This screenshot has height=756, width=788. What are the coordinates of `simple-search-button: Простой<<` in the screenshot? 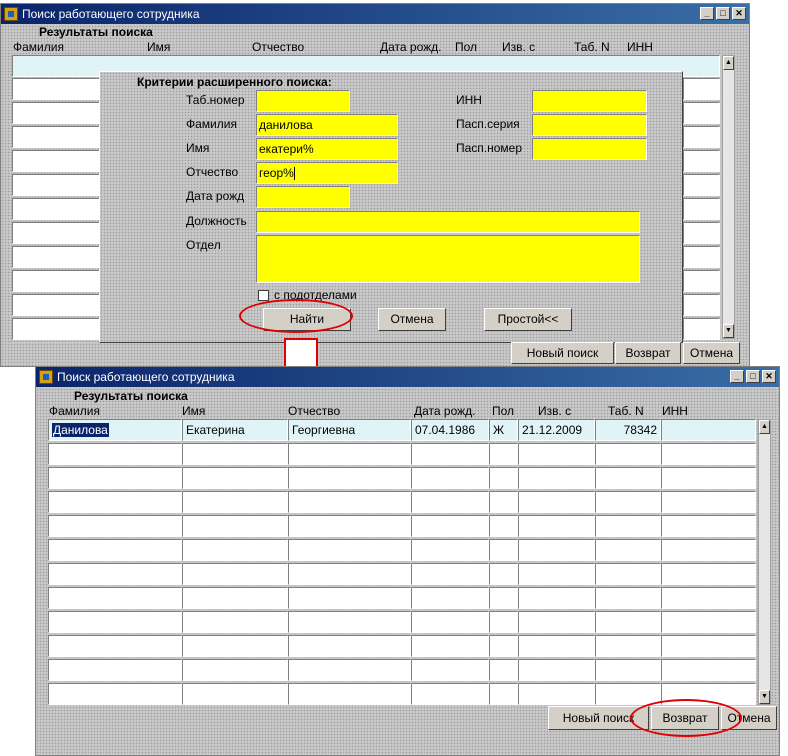 It's located at (528, 319).